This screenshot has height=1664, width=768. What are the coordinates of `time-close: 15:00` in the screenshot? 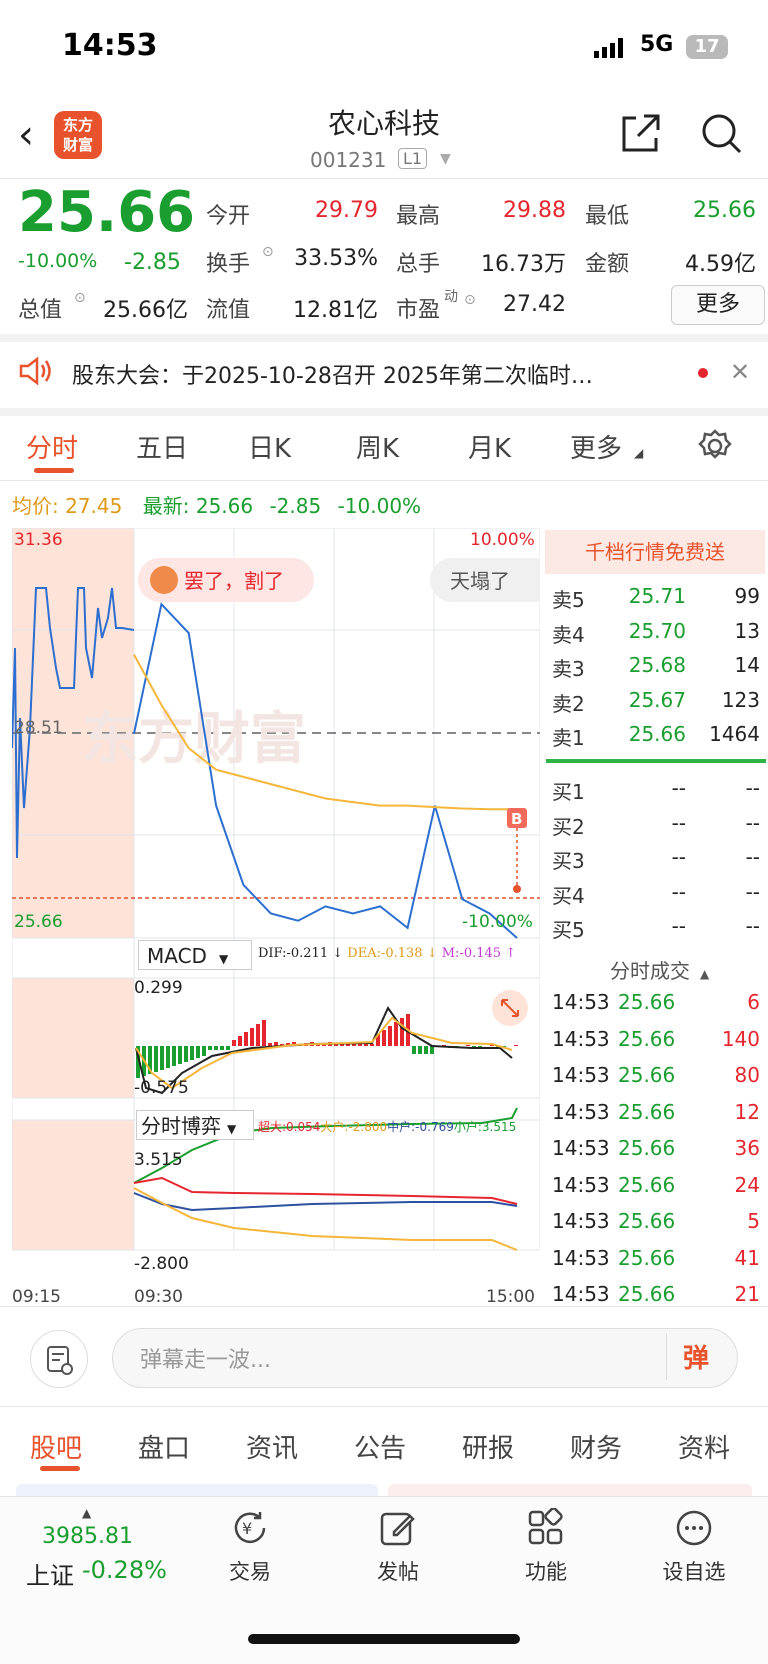 It's located at (510, 1297).